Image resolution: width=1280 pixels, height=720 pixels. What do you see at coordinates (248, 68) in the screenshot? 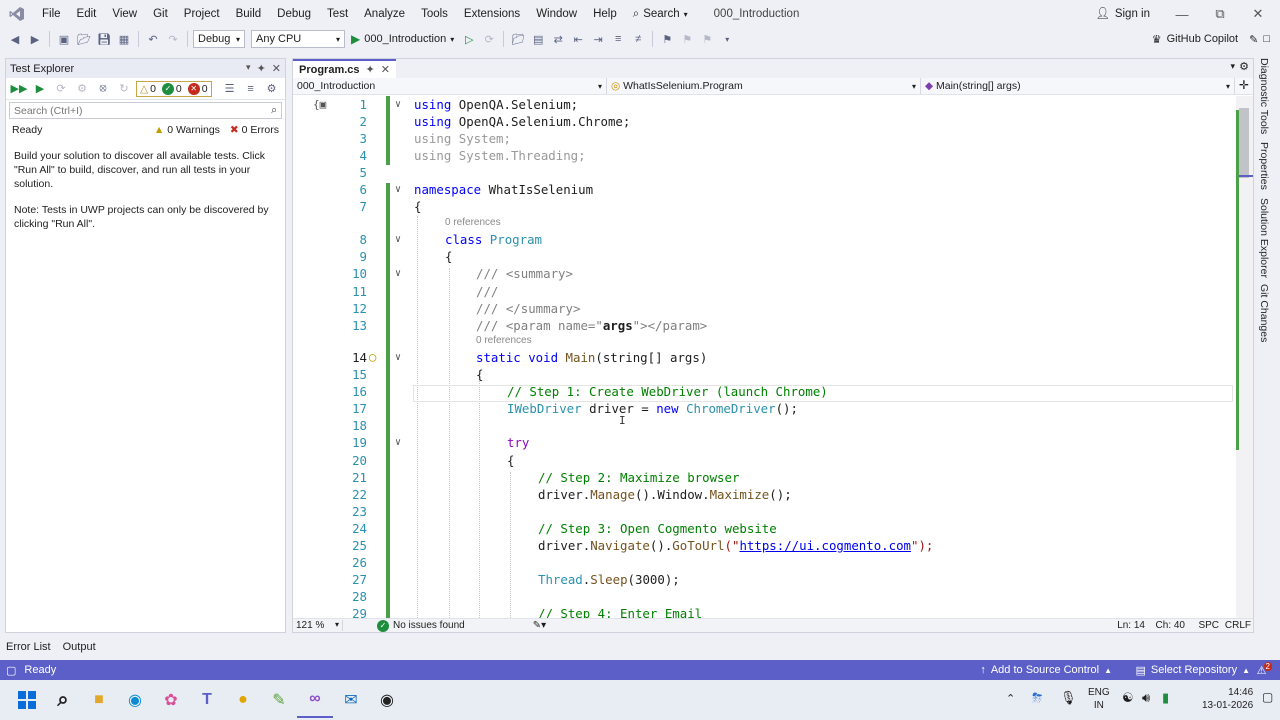
I see `window-position-icon: ▾` at bounding box center [248, 68].